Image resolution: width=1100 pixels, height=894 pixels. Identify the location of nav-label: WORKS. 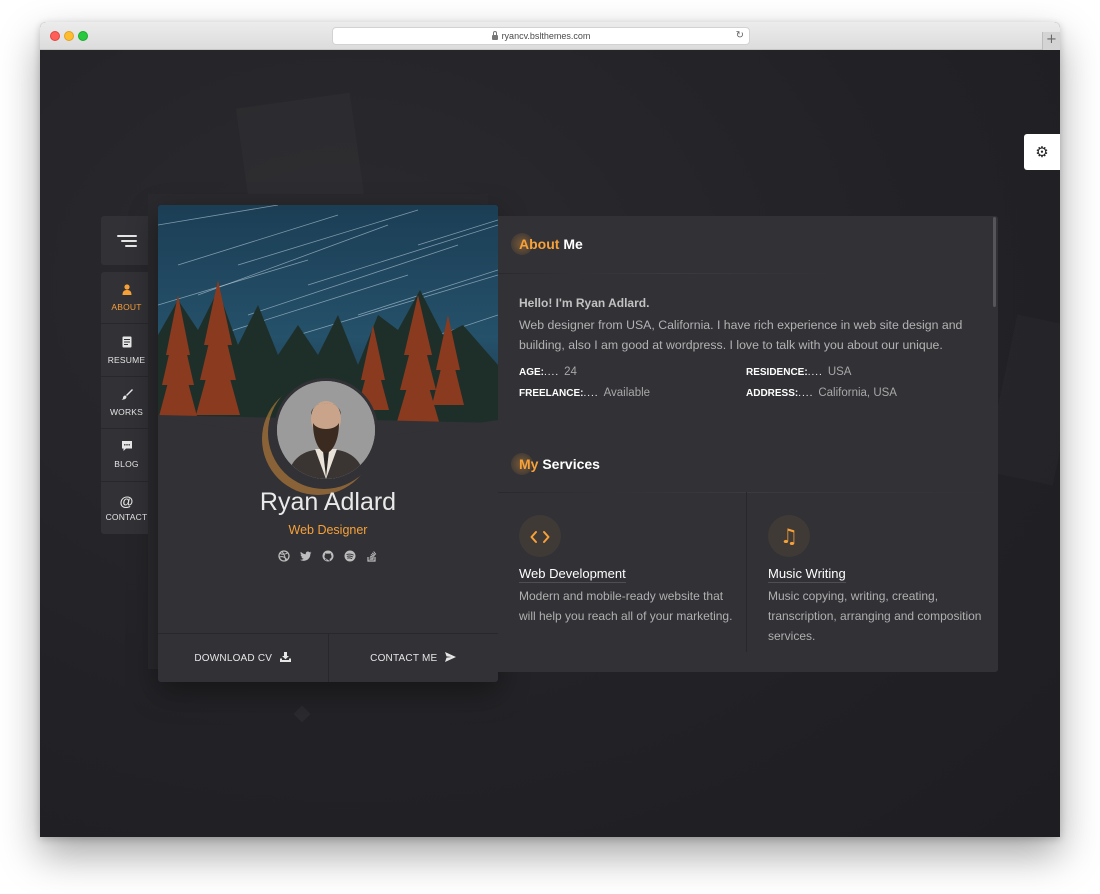
(126, 411).